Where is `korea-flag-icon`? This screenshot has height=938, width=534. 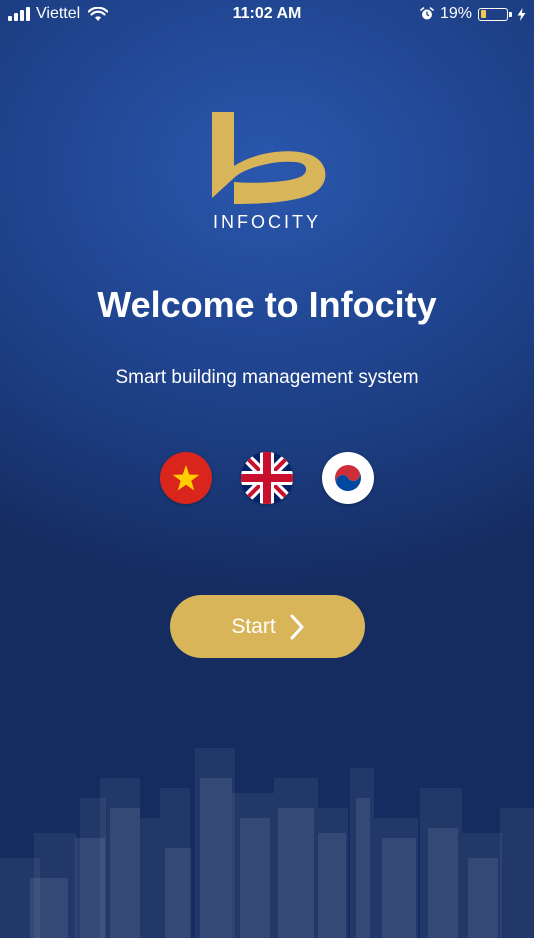 korea-flag-icon is located at coordinates (348, 478).